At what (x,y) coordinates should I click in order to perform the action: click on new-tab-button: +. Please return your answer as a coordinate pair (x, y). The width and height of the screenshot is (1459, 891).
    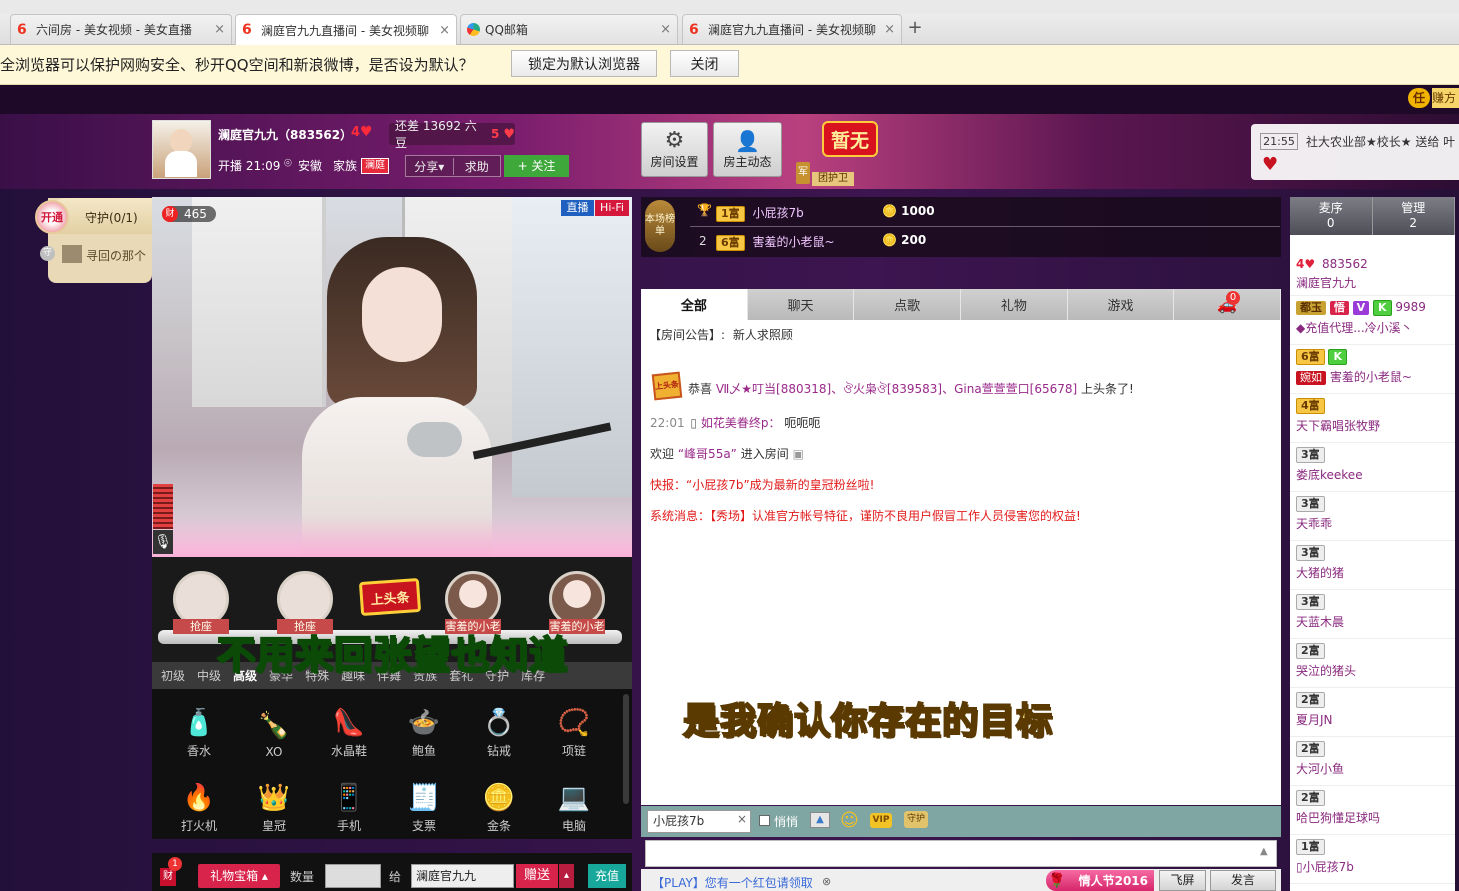
    Looking at the image, I should click on (915, 28).